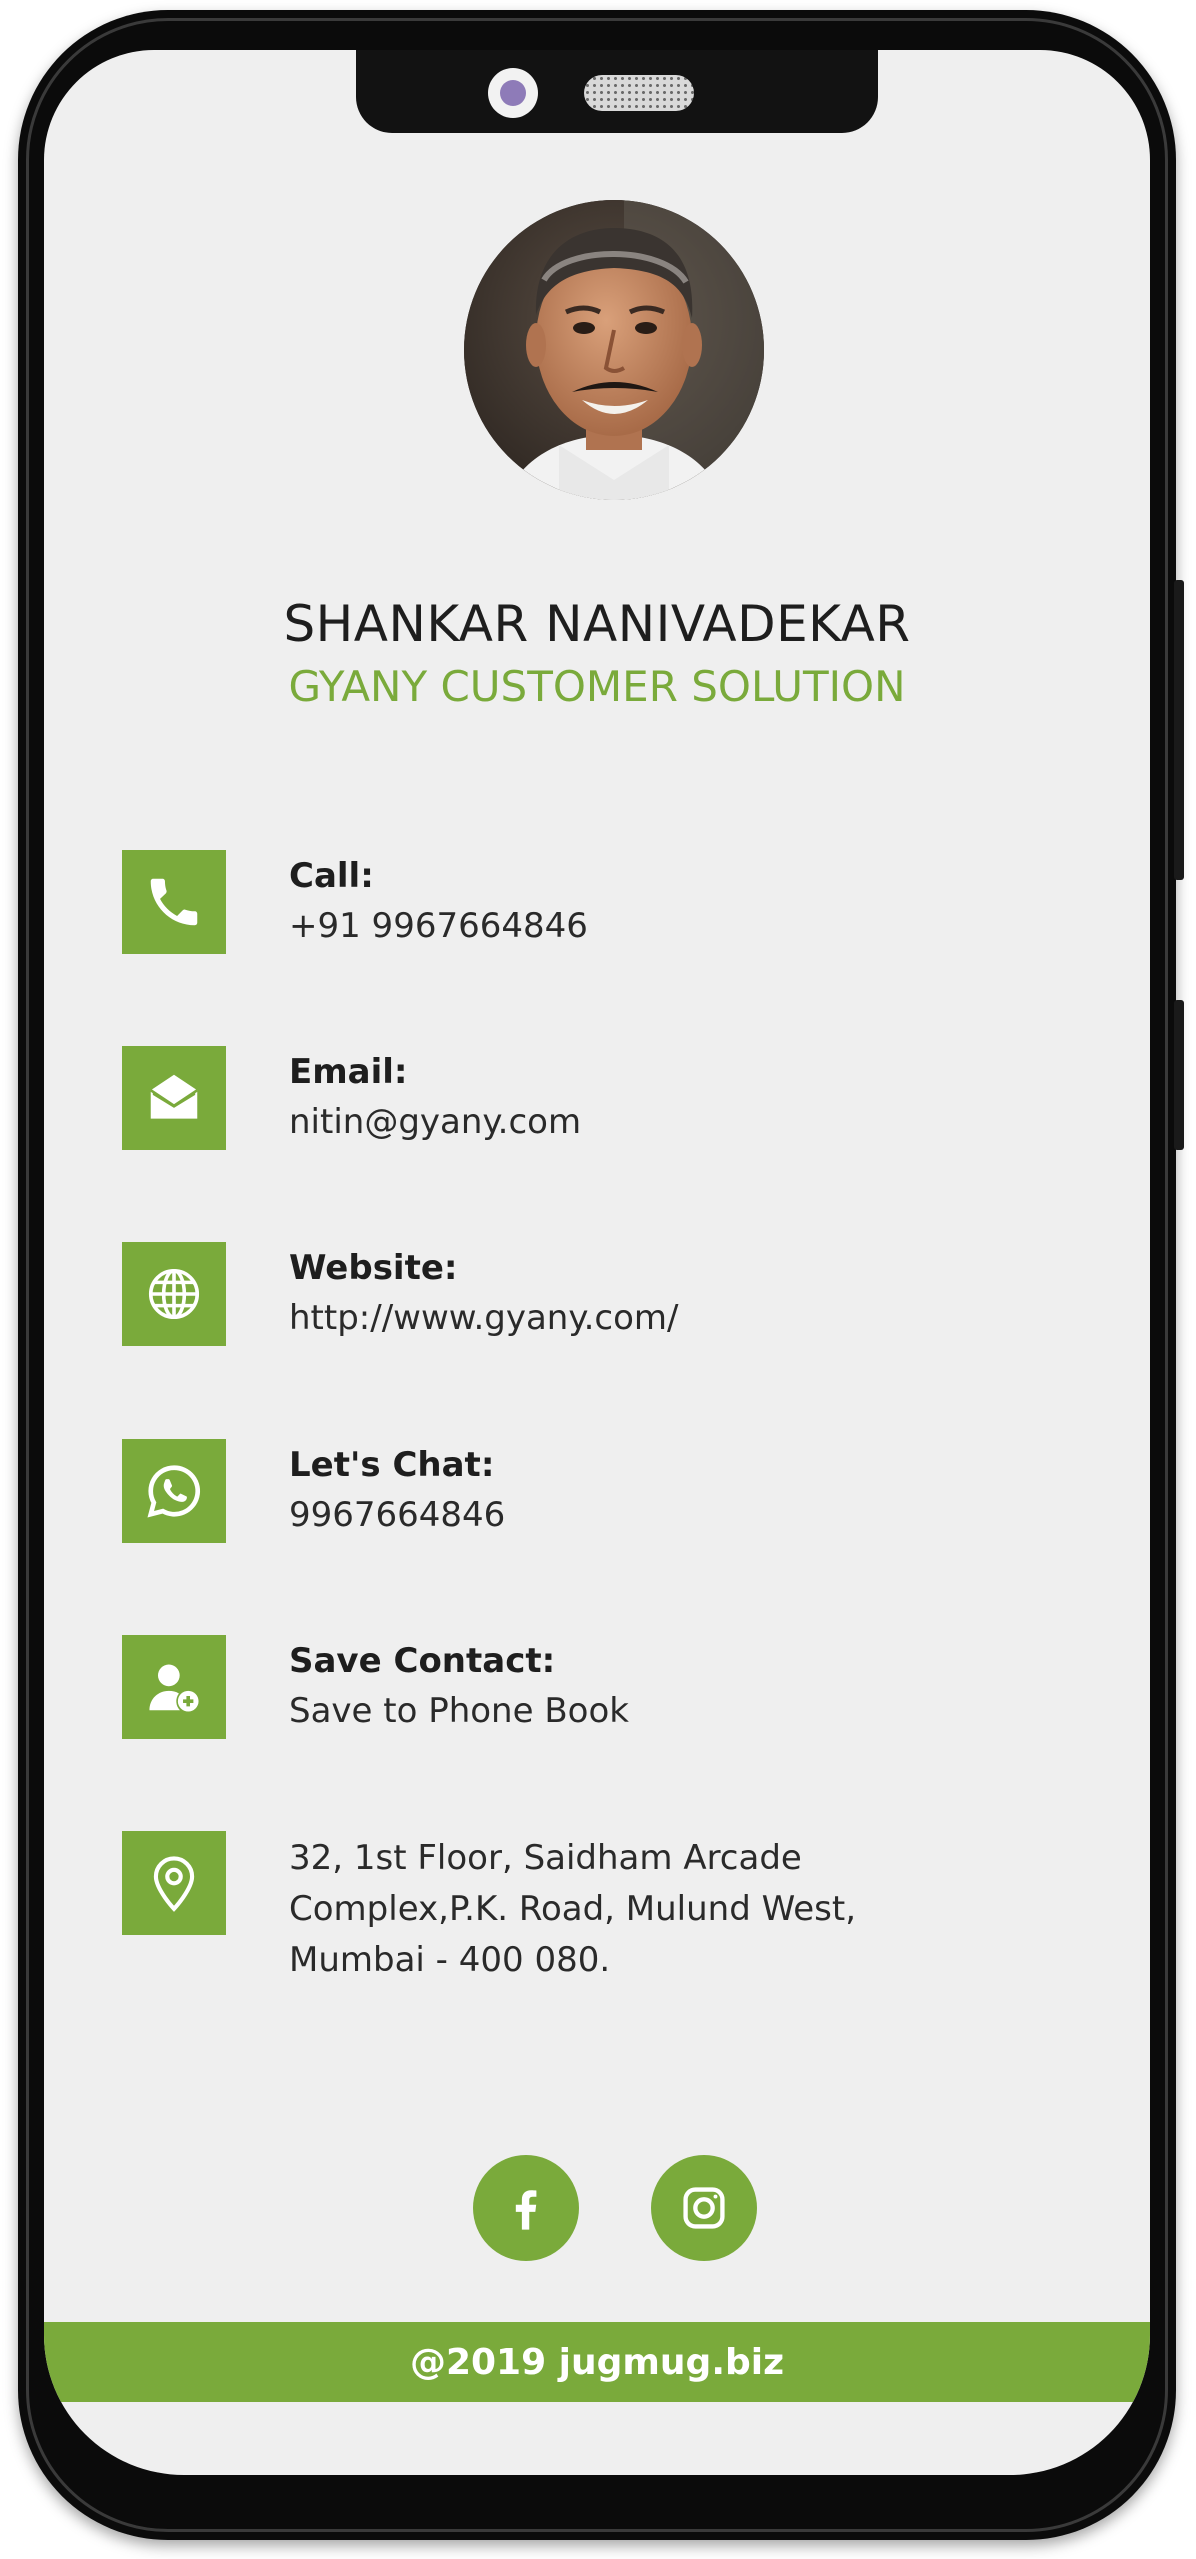 This screenshot has height=2559, width=1196. What do you see at coordinates (602, 1690) in the screenshot?
I see `contact-row-save: Save Contact: Save to Phone Book` at bounding box center [602, 1690].